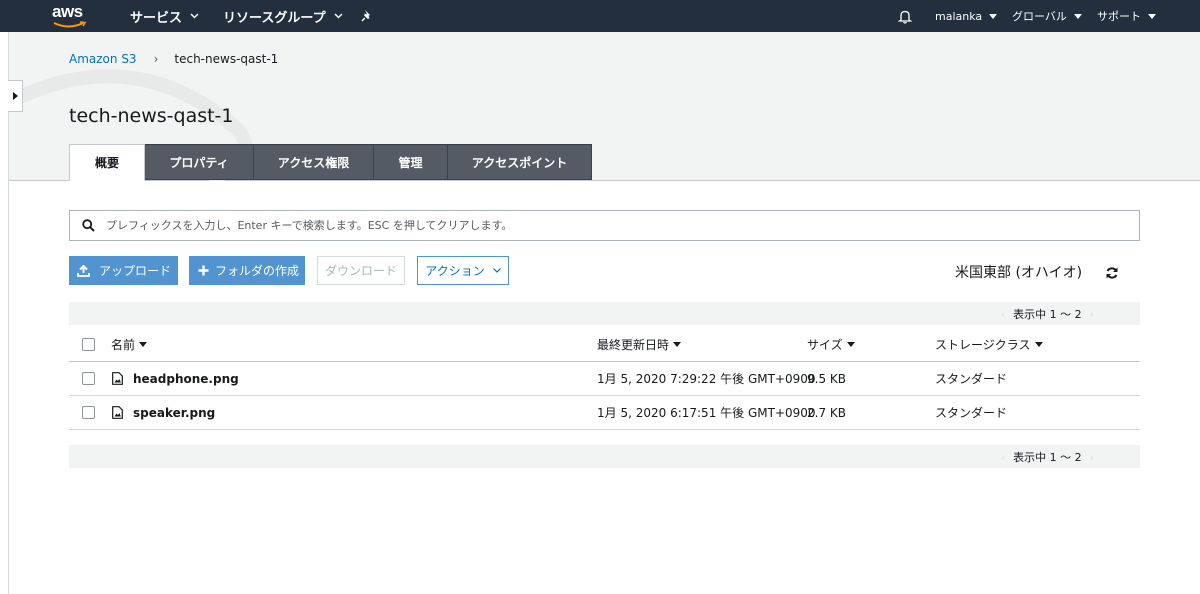 The image size is (1200, 594). I want to click on tab-permissions: アクセス権限, so click(314, 162).